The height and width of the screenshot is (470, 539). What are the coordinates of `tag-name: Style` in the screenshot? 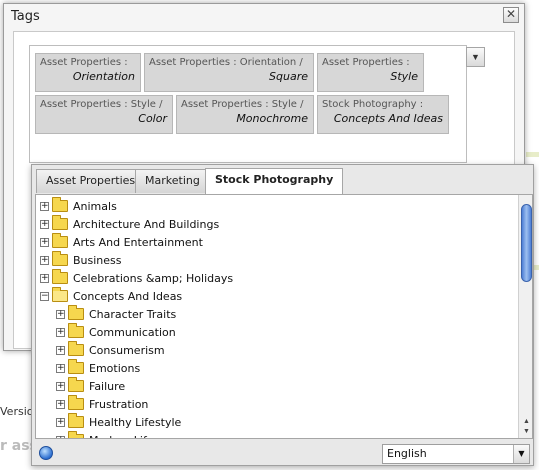 It's located at (404, 76).